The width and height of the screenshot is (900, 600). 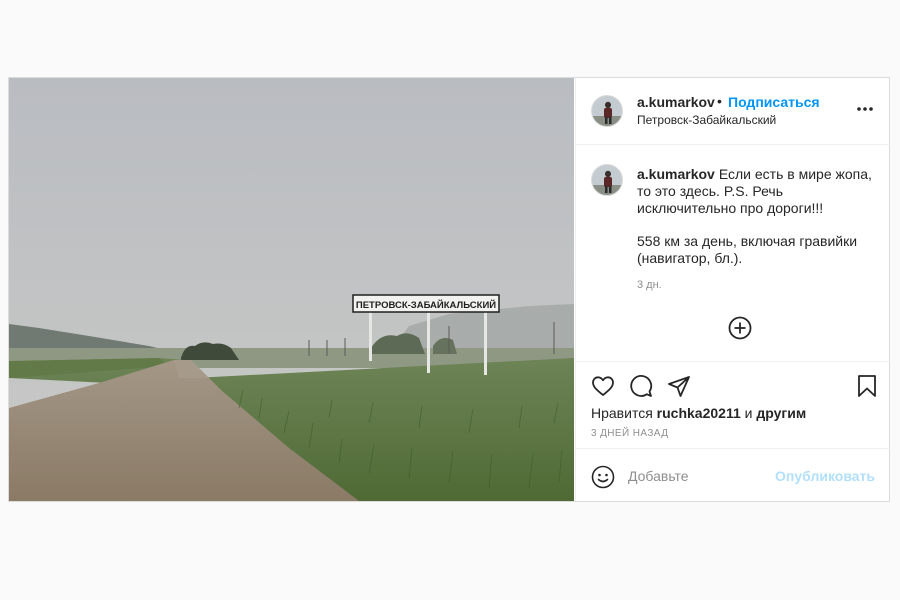 I want to click on comment-box: Опубликовать, so click(x=733, y=475).